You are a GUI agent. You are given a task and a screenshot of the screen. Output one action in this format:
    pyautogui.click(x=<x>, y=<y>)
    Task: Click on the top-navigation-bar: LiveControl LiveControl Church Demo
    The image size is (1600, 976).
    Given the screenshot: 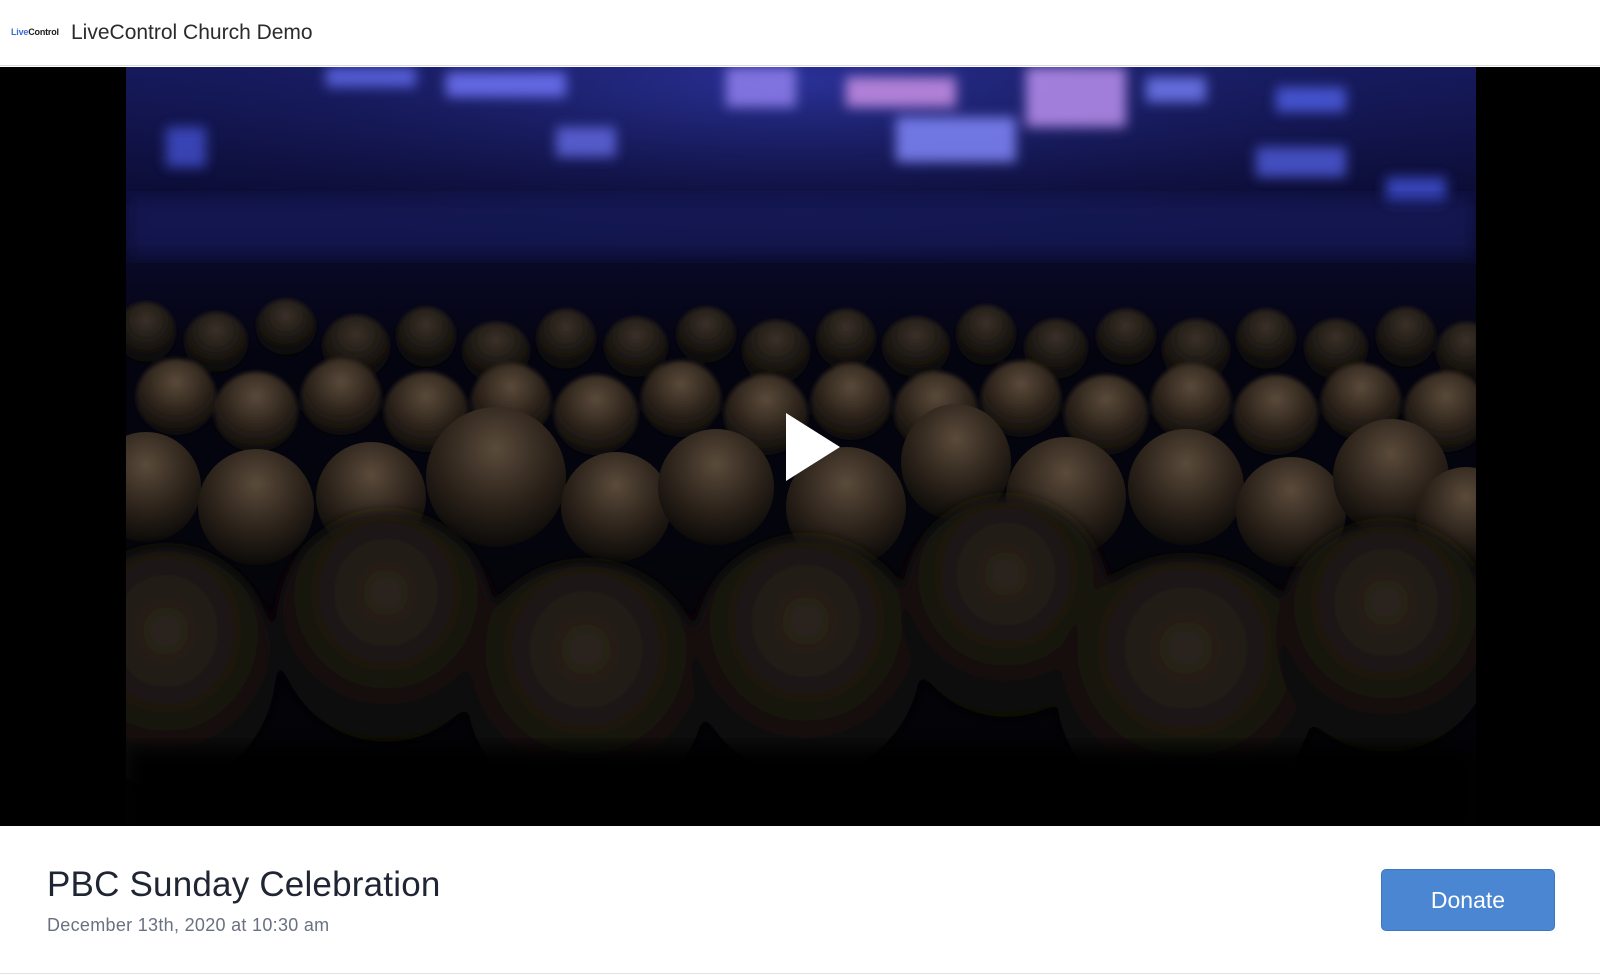 What is the action you would take?
    pyautogui.click(x=800, y=33)
    